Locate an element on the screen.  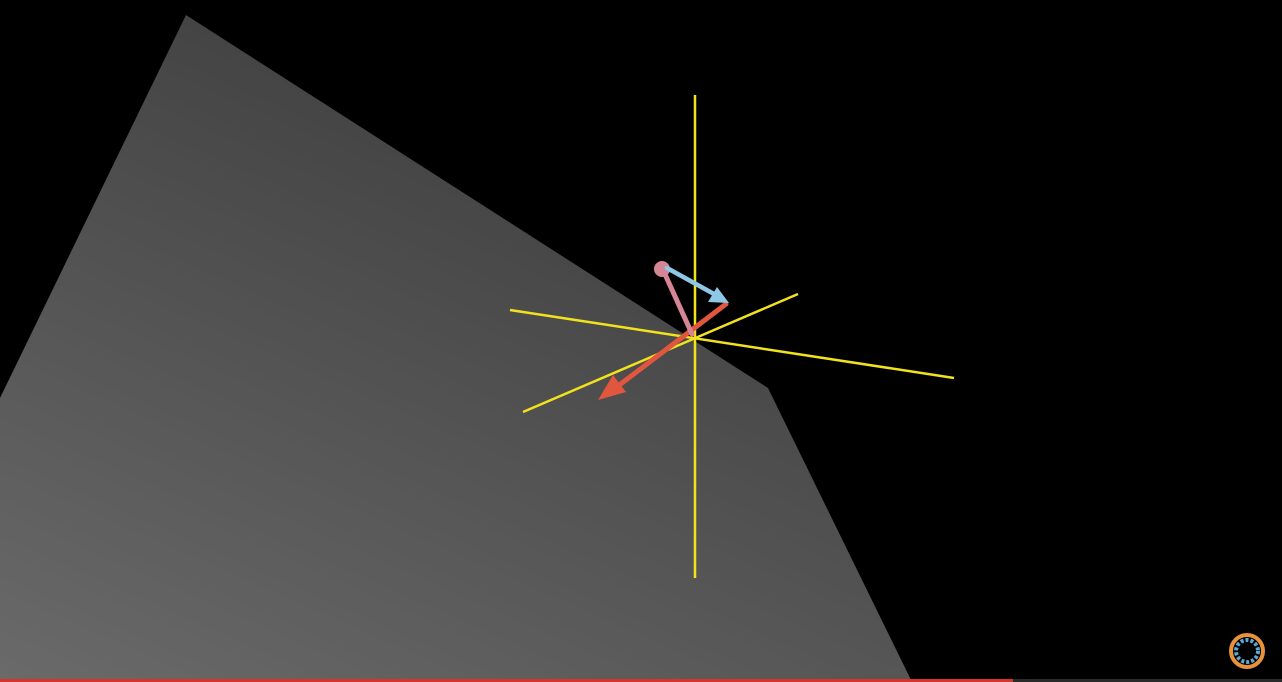
loading-spinner-icon is located at coordinates (1247, 651).